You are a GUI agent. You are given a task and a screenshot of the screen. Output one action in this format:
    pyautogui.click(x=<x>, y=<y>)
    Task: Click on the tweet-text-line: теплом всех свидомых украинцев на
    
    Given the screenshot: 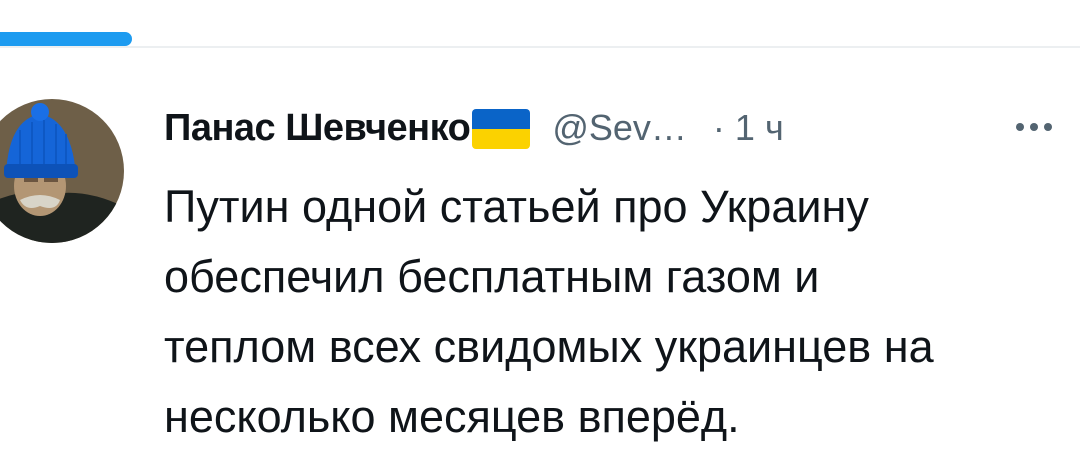 What is the action you would take?
    pyautogui.click(x=549, y=346)
    